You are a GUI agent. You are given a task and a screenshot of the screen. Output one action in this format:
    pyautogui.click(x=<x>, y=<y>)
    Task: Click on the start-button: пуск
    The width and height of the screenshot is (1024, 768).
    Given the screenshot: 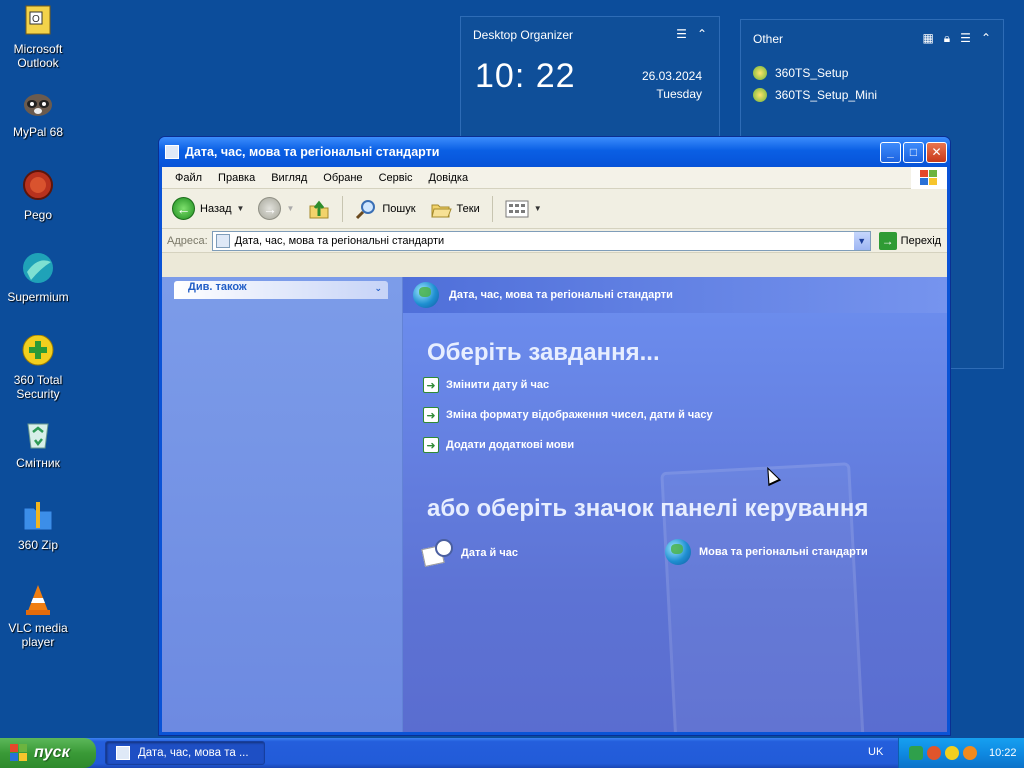 What is the action you would take?
    pyautogui.click(x=48, y=753)
    